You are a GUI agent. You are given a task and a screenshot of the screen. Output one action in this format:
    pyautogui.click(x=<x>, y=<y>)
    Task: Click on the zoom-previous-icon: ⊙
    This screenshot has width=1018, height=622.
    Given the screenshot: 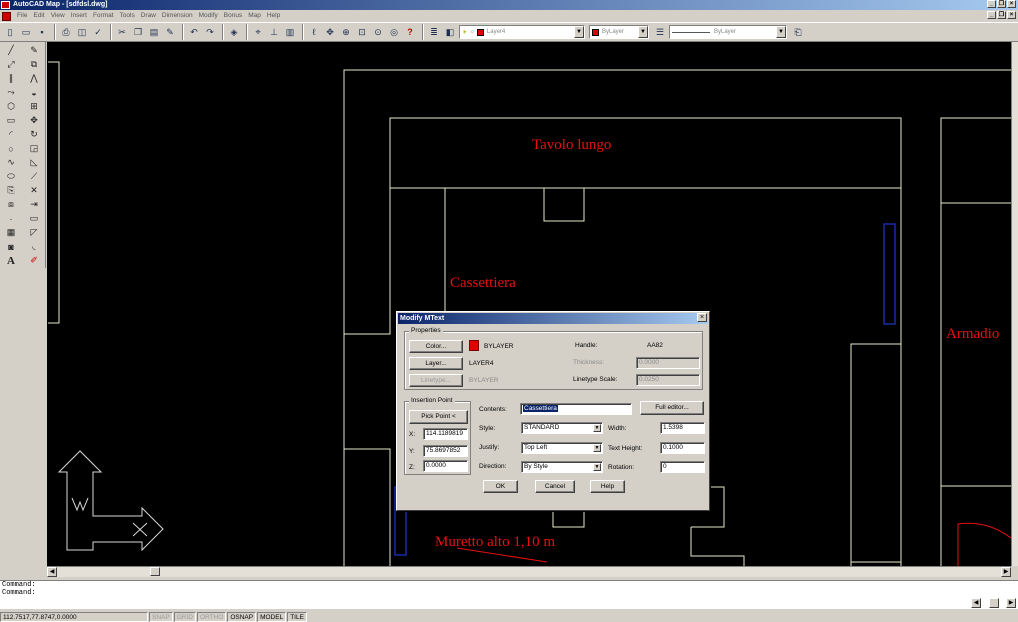 What is the action you would take?
    pyautogui.click(x=378, y=32)
    